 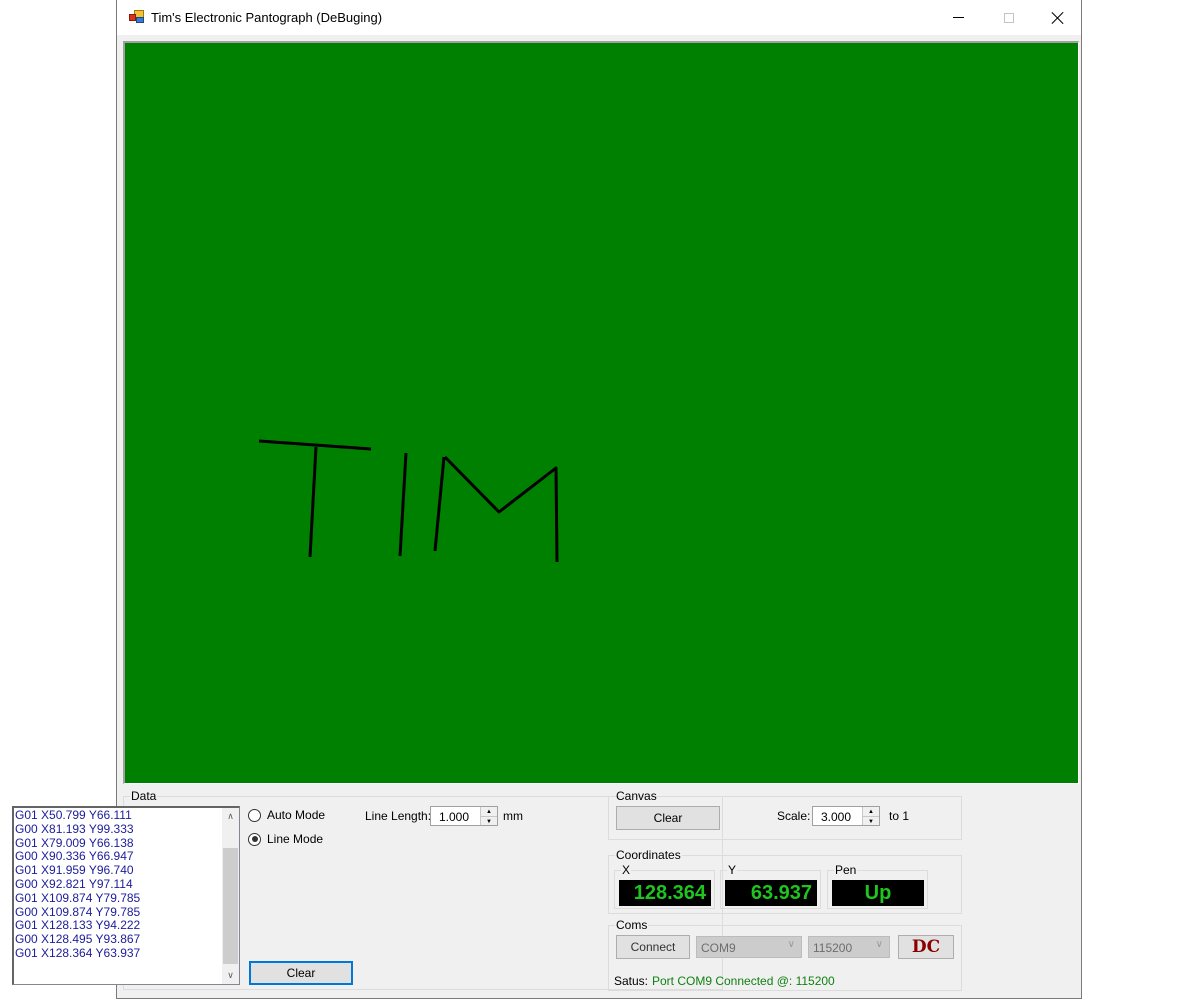 I want to click on coms-group-legend: Coms, so click(x=632, y=925).